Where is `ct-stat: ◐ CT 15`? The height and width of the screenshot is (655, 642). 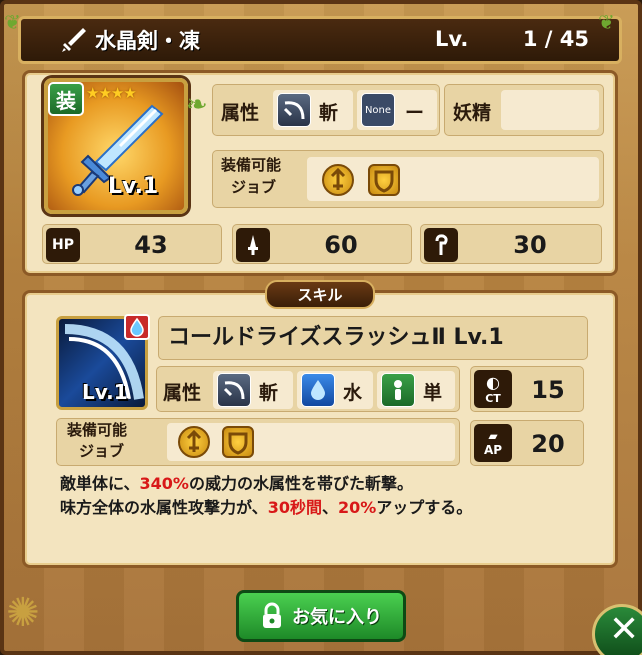
ct-stat: ◐ CT 15 is located at coordinates (527, 389).